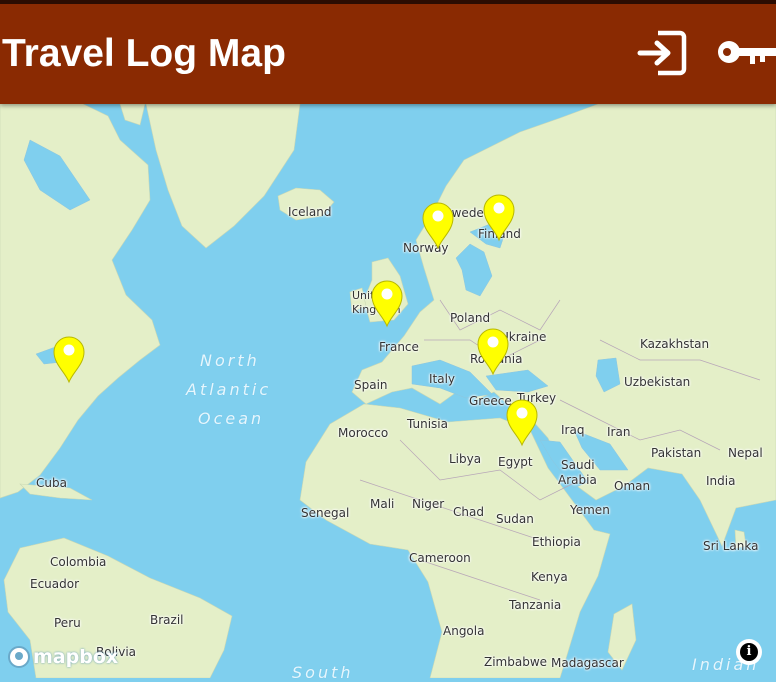 Image resolution: width=776 pixels, height=682 pixels. Describe the element at coordinates (515, 519) in the screenshot. I see `label-sudan: Sudan` at that location.